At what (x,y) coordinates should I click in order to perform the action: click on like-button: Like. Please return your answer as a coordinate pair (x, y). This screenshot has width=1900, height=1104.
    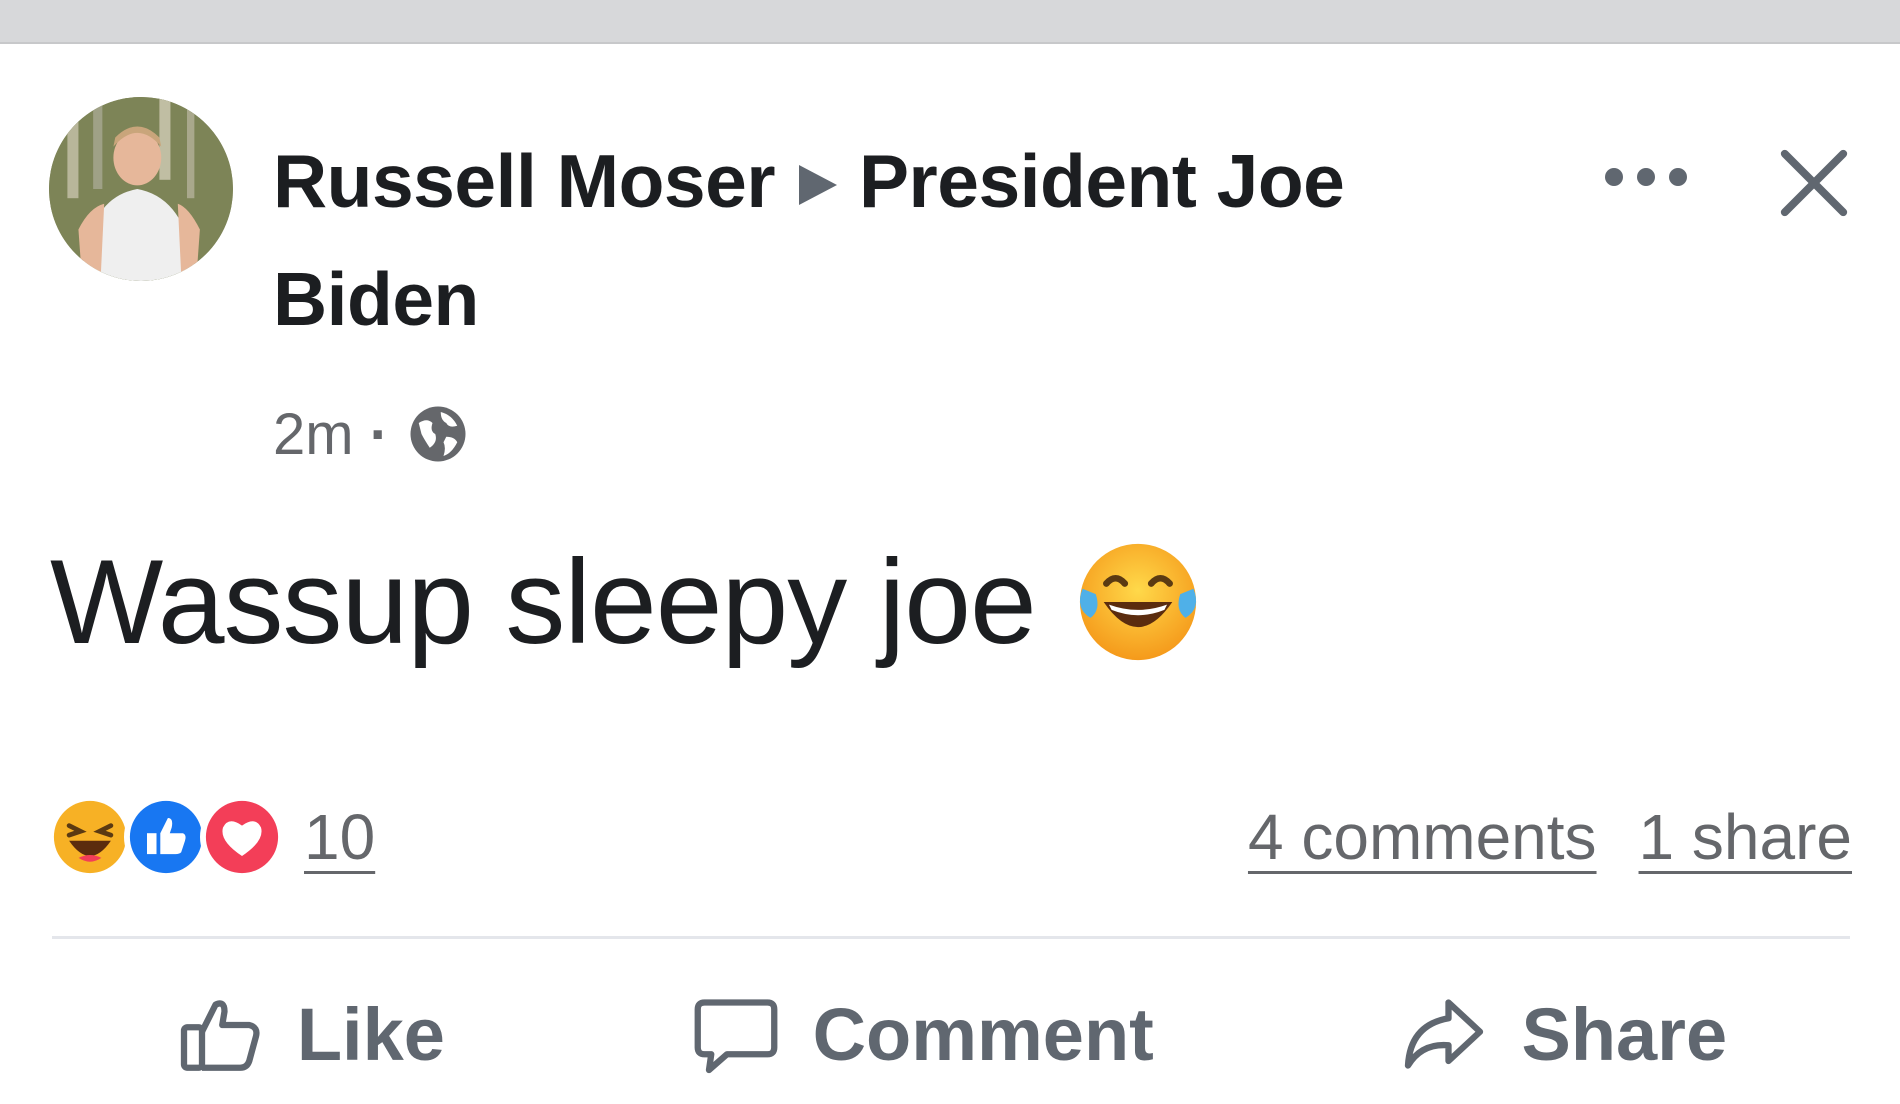
    Looking at the image, I should click on (310, 1034).